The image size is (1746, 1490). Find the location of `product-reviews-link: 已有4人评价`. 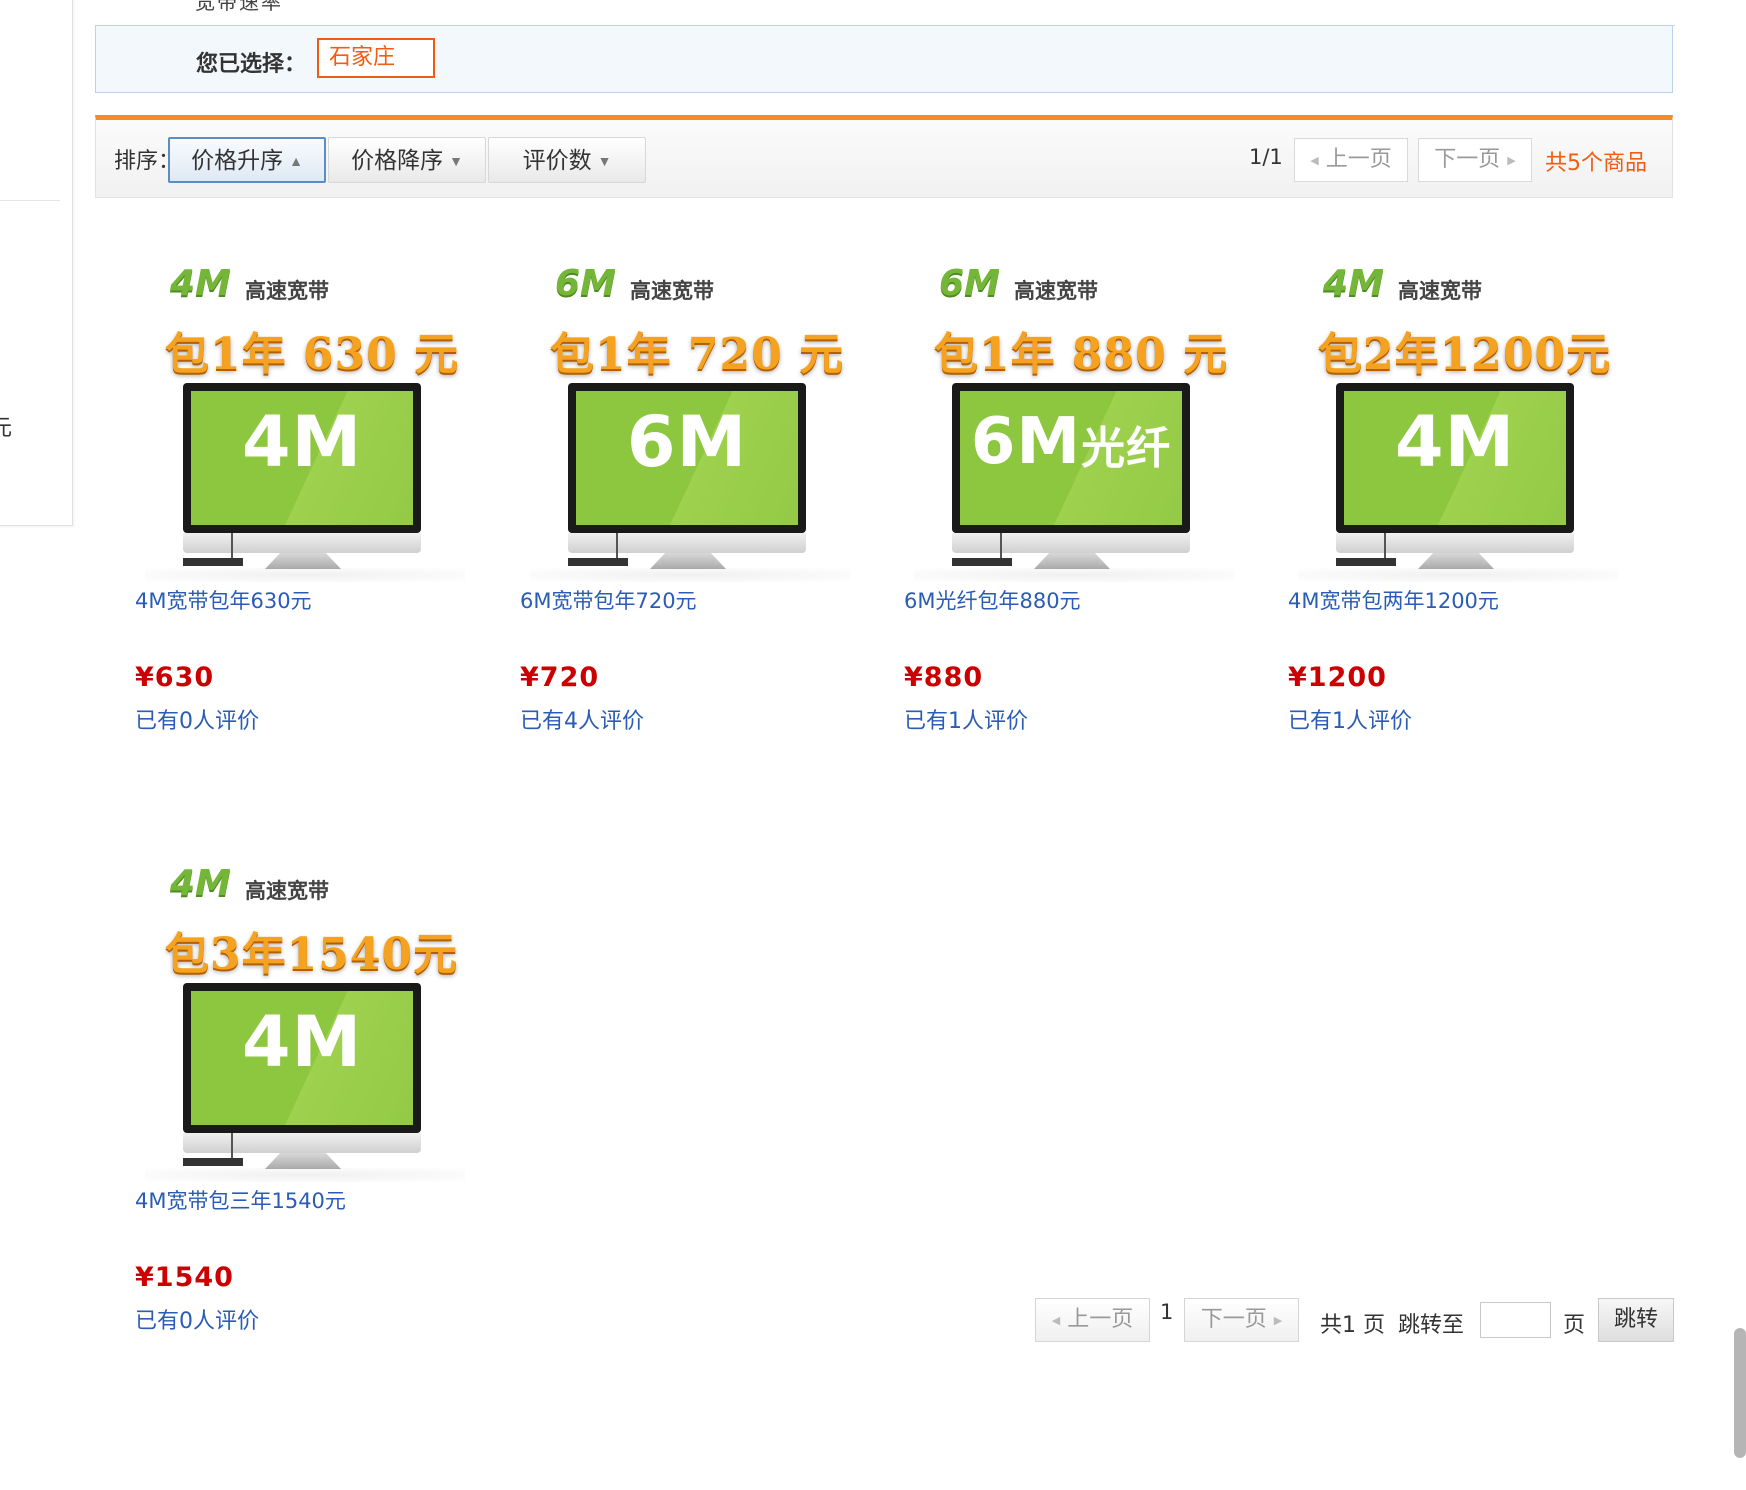

product-reviews-link: 已有4人评价 is located at coordinates (582, 719).